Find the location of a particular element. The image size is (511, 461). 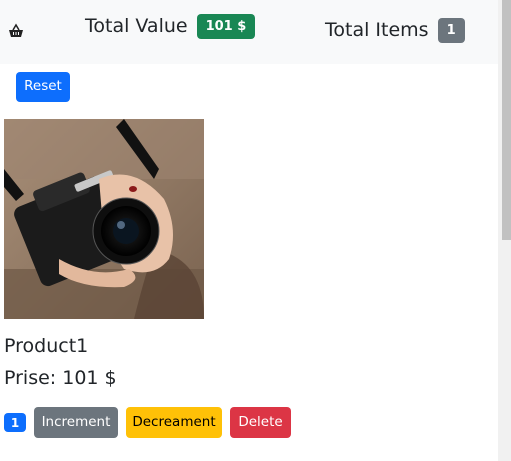

product-price: Prise: 101 $ is located at coordinates (60, 378).